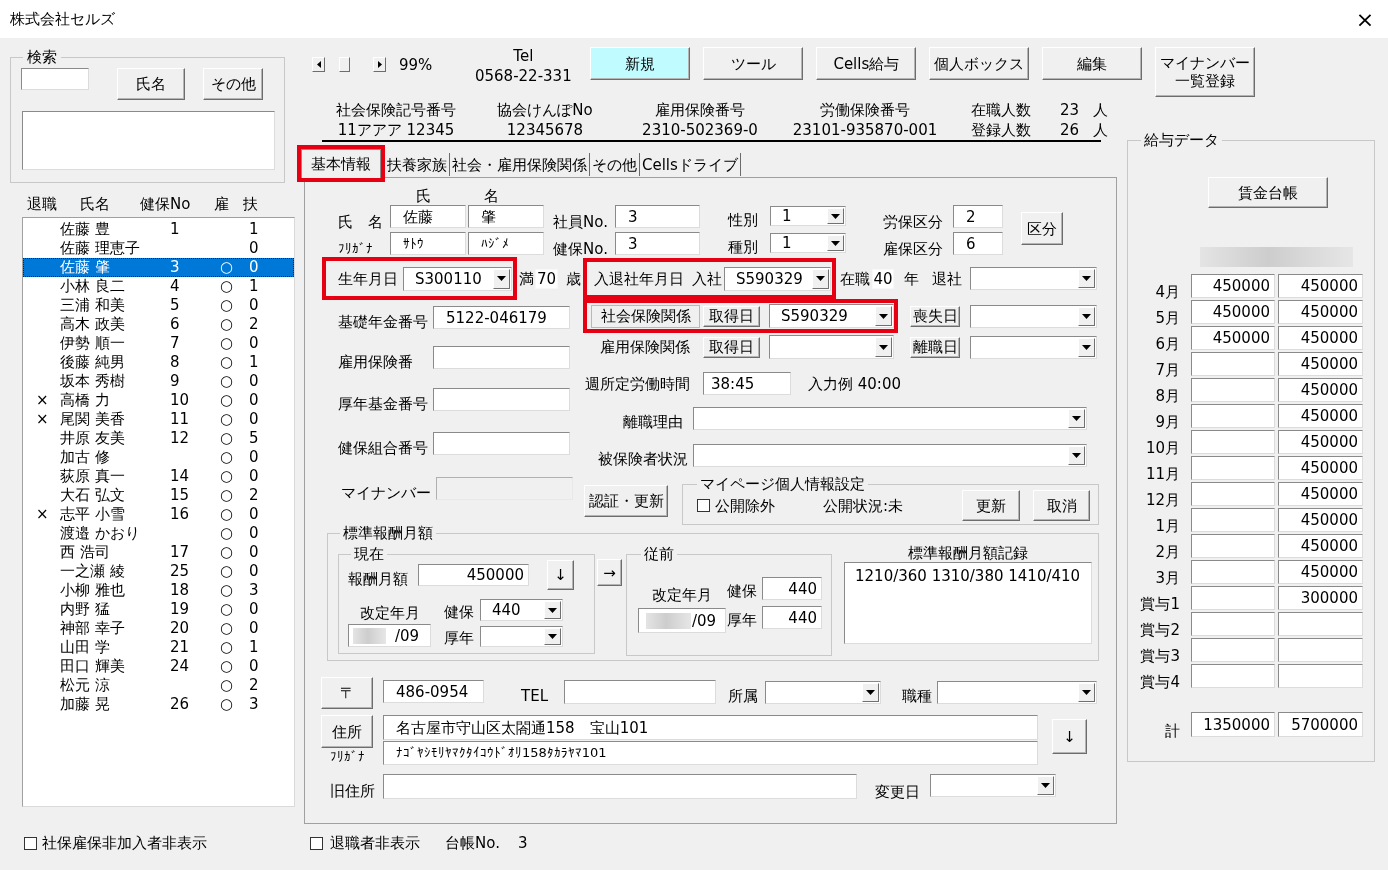  Describe the element at coordinates (626, 501) in the screenshot. I see `verify-update-button: 認証・更新` at that location.